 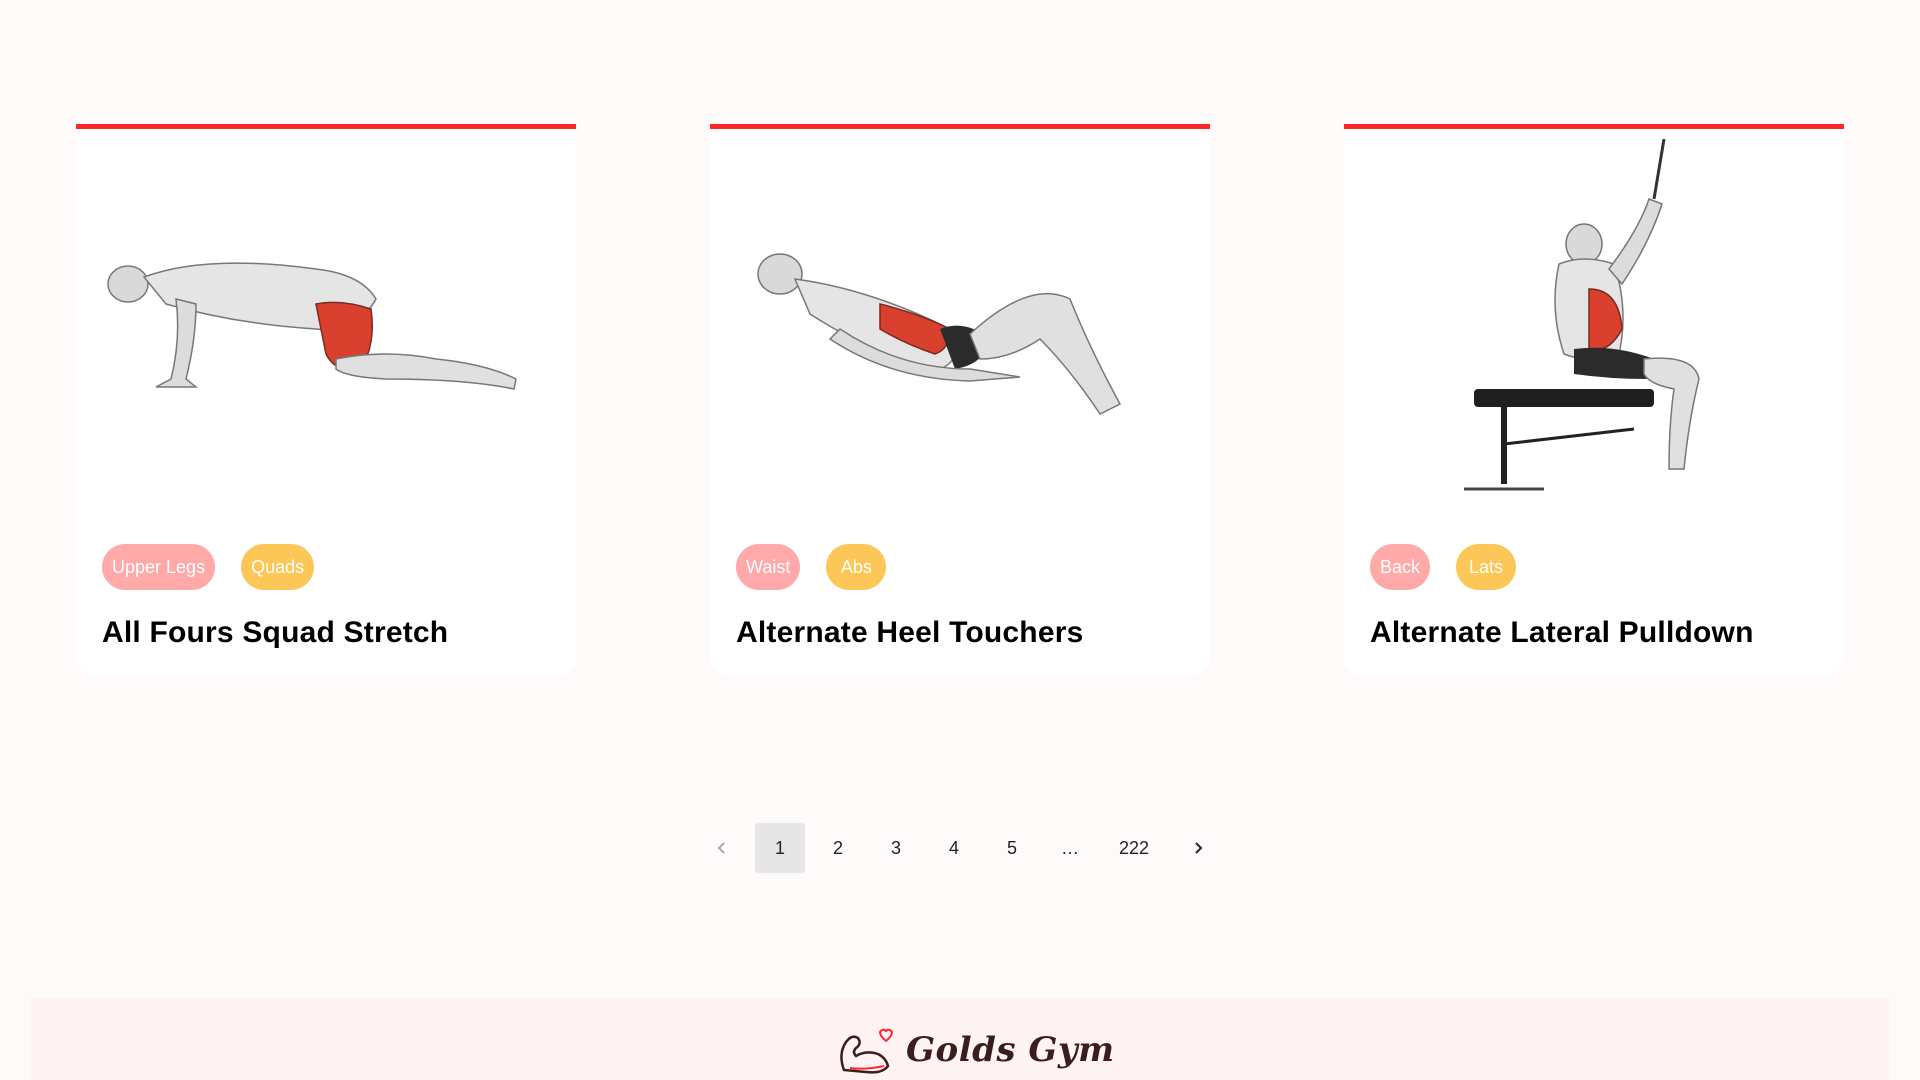 What do you see at coordinates (1400, 567) in the screenshot?
I see `body-part-tag: Back` at bounding box center [1400, 567].